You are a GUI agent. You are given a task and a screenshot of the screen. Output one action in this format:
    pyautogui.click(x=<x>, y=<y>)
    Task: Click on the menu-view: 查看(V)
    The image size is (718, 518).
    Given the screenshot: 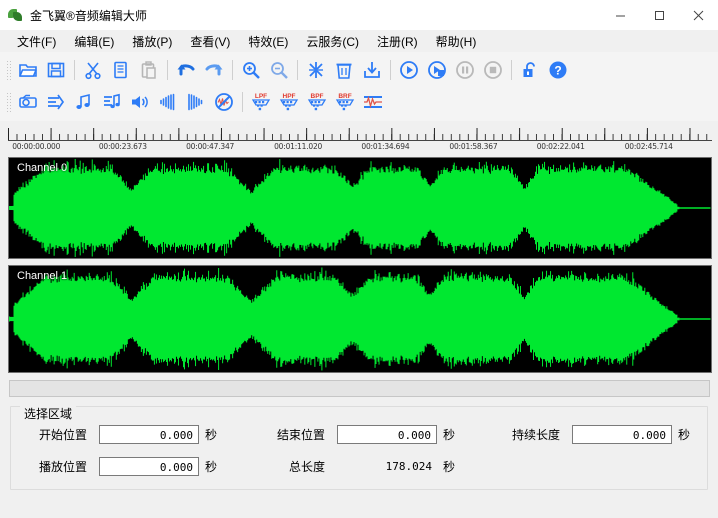 What is the action you would take?
    pyautogui.click(x=210, y=41)
    